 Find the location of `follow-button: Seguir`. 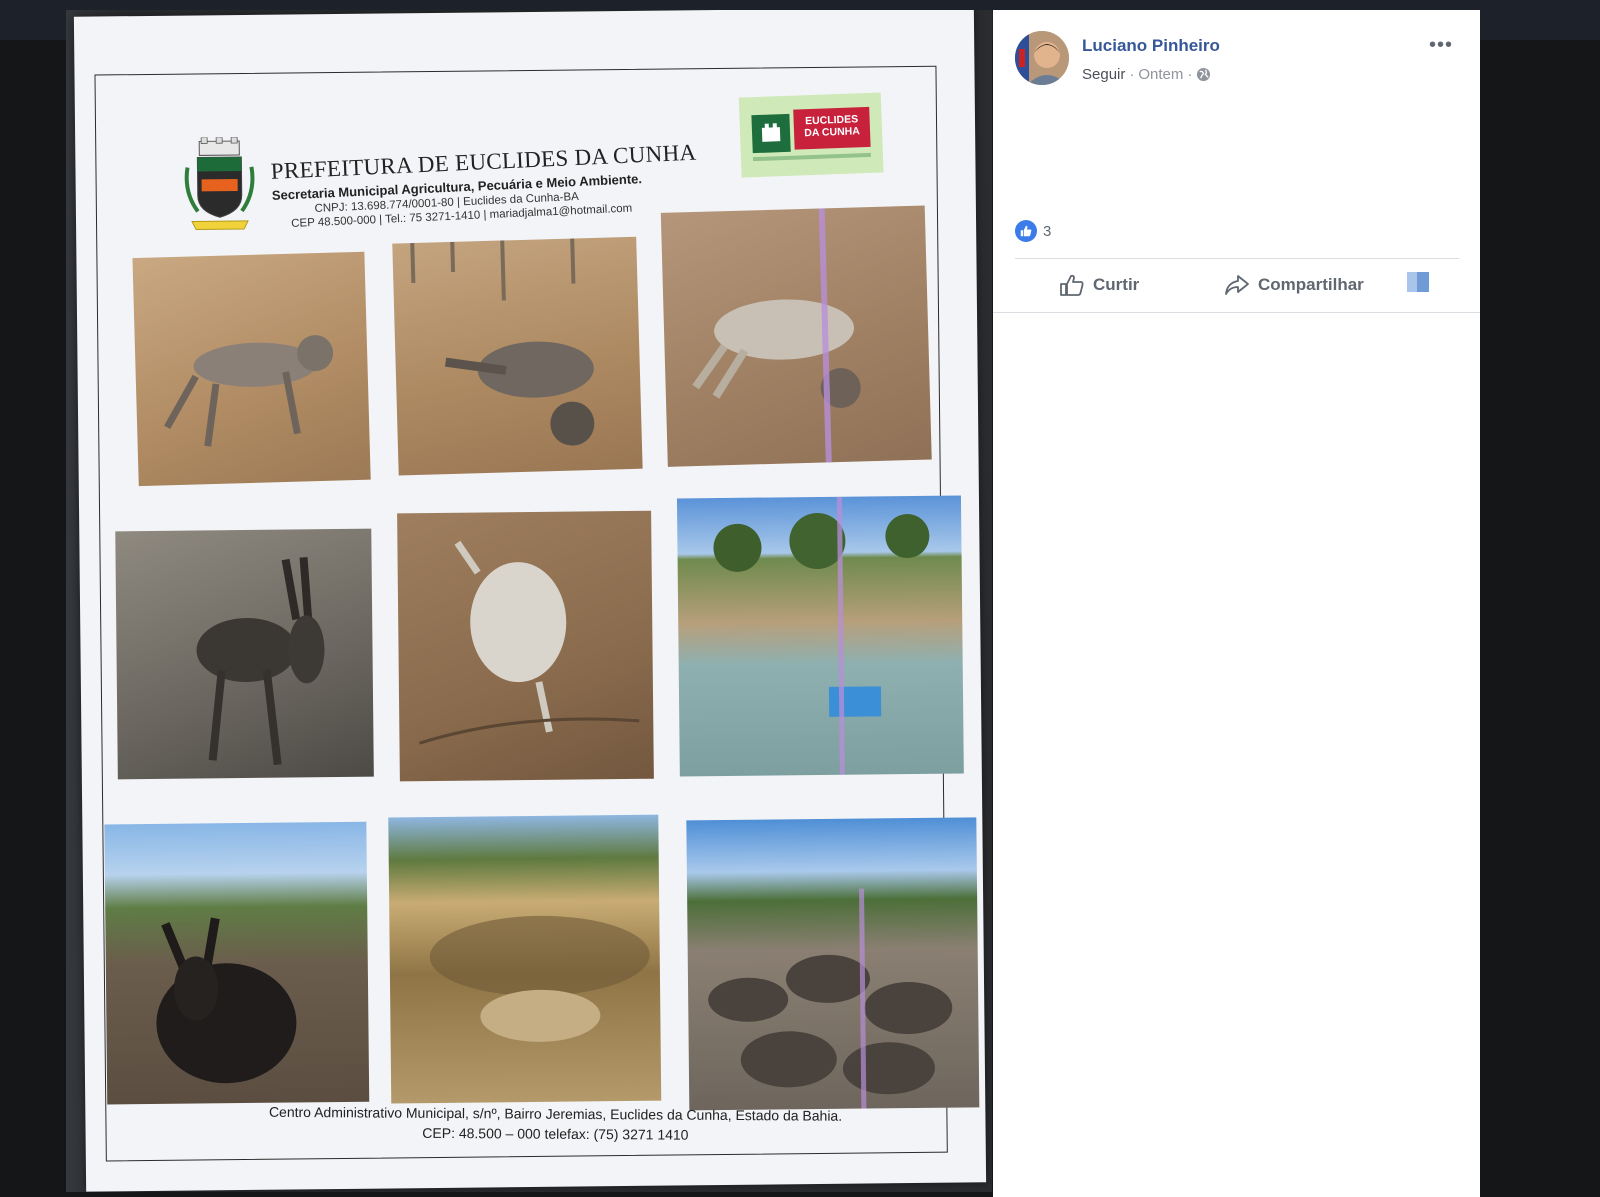

follow-button: Seguir is located at coordinates (1103, 74).